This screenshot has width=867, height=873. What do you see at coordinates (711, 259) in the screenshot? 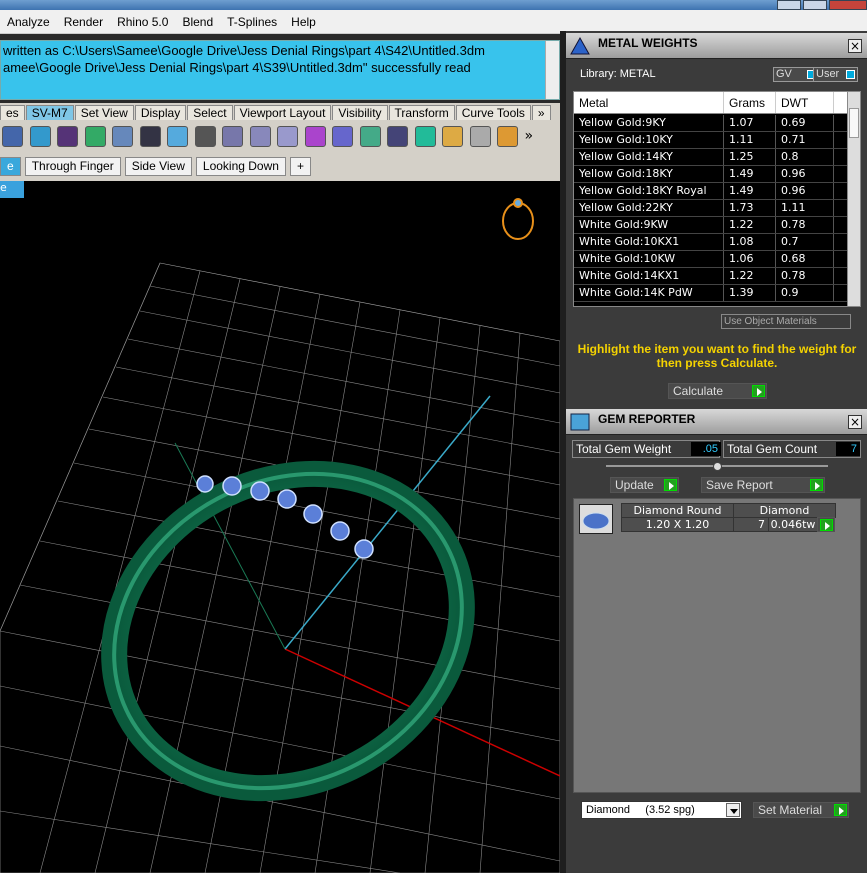
I see `table-row: White Gold:10KW 1.06 0.68` at bounding box center [711, 259].